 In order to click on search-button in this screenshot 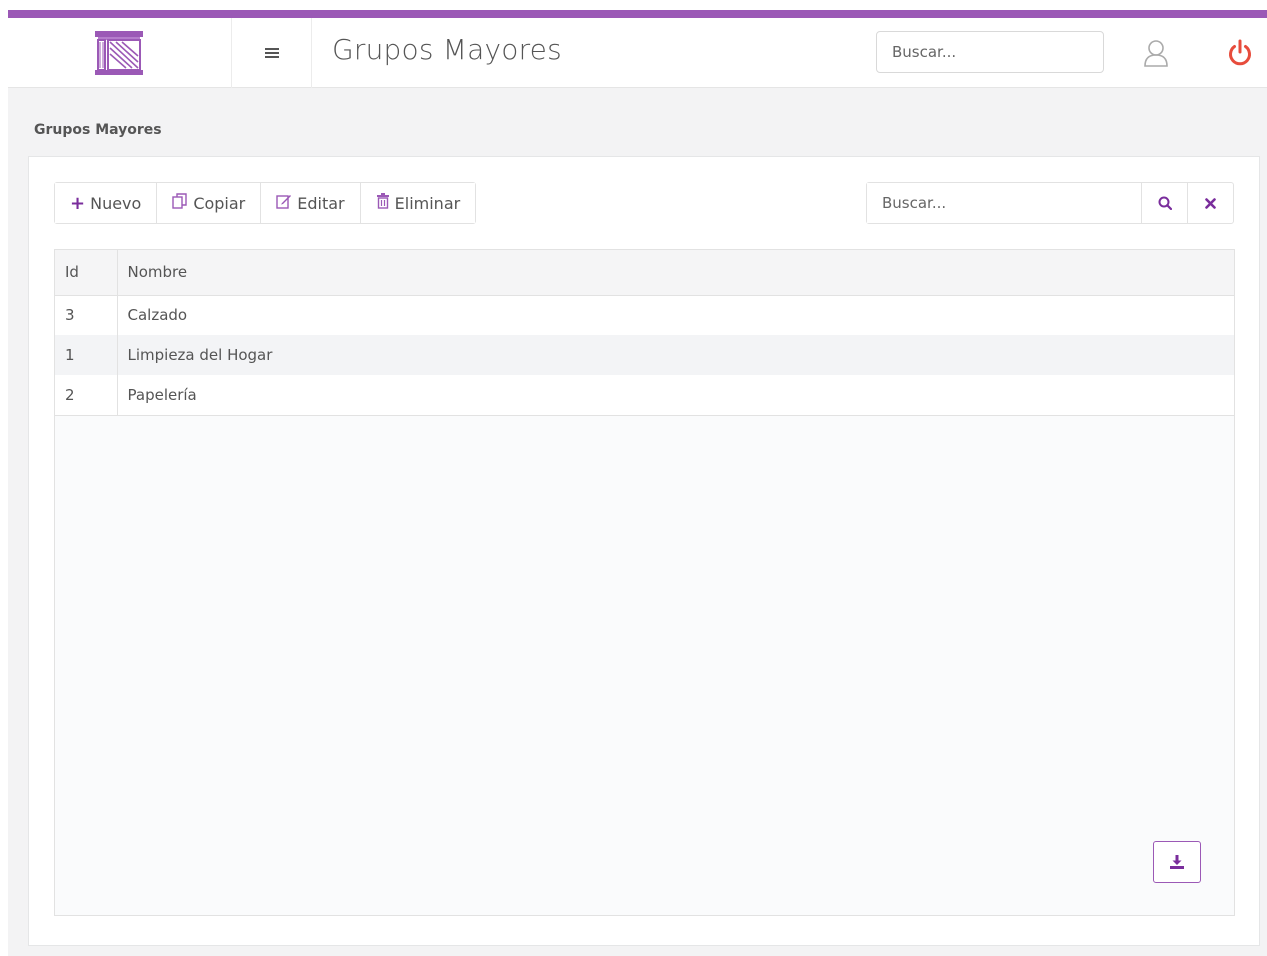, I will do `click(1164, 203)`.